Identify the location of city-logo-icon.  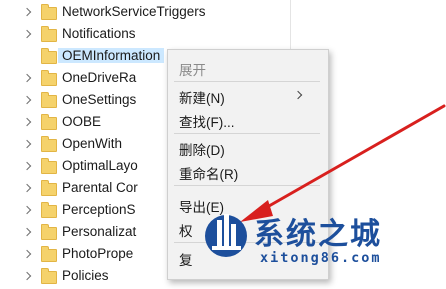
(226, 235).